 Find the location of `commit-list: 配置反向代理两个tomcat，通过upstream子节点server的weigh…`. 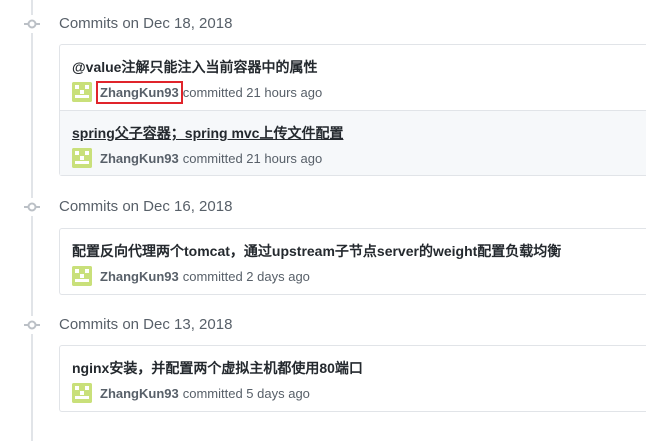

commit-list: 配置反向代理两个tomcat，通过upstream子节点server的weigh… is located at coordinates (352, 261).